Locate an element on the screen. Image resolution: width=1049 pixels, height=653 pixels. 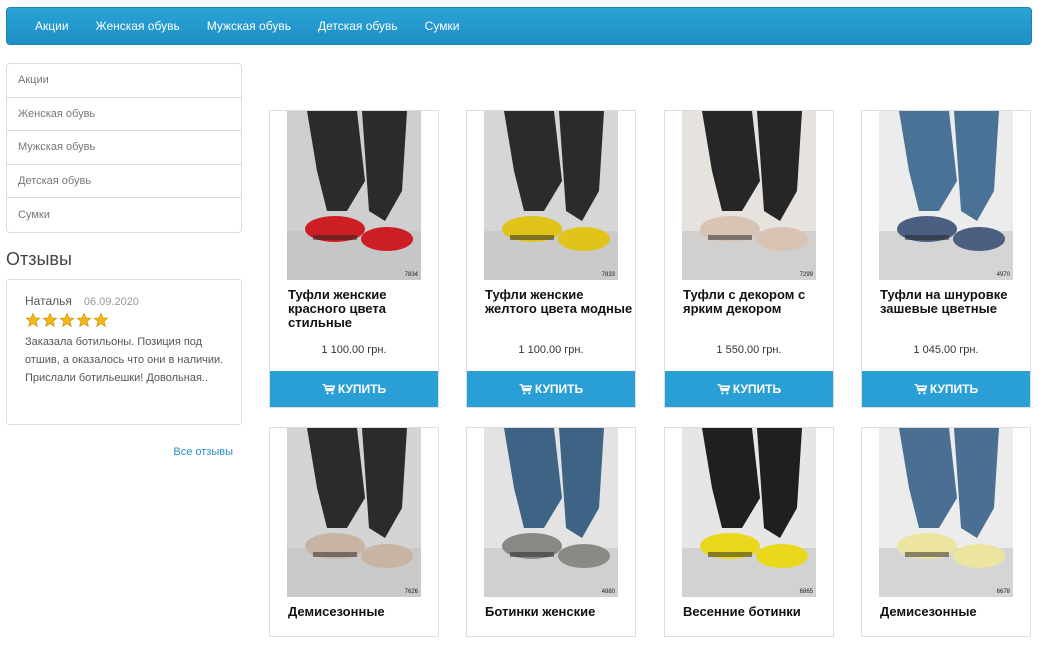
product-image: 6865 is located at coordinates (749, 512).